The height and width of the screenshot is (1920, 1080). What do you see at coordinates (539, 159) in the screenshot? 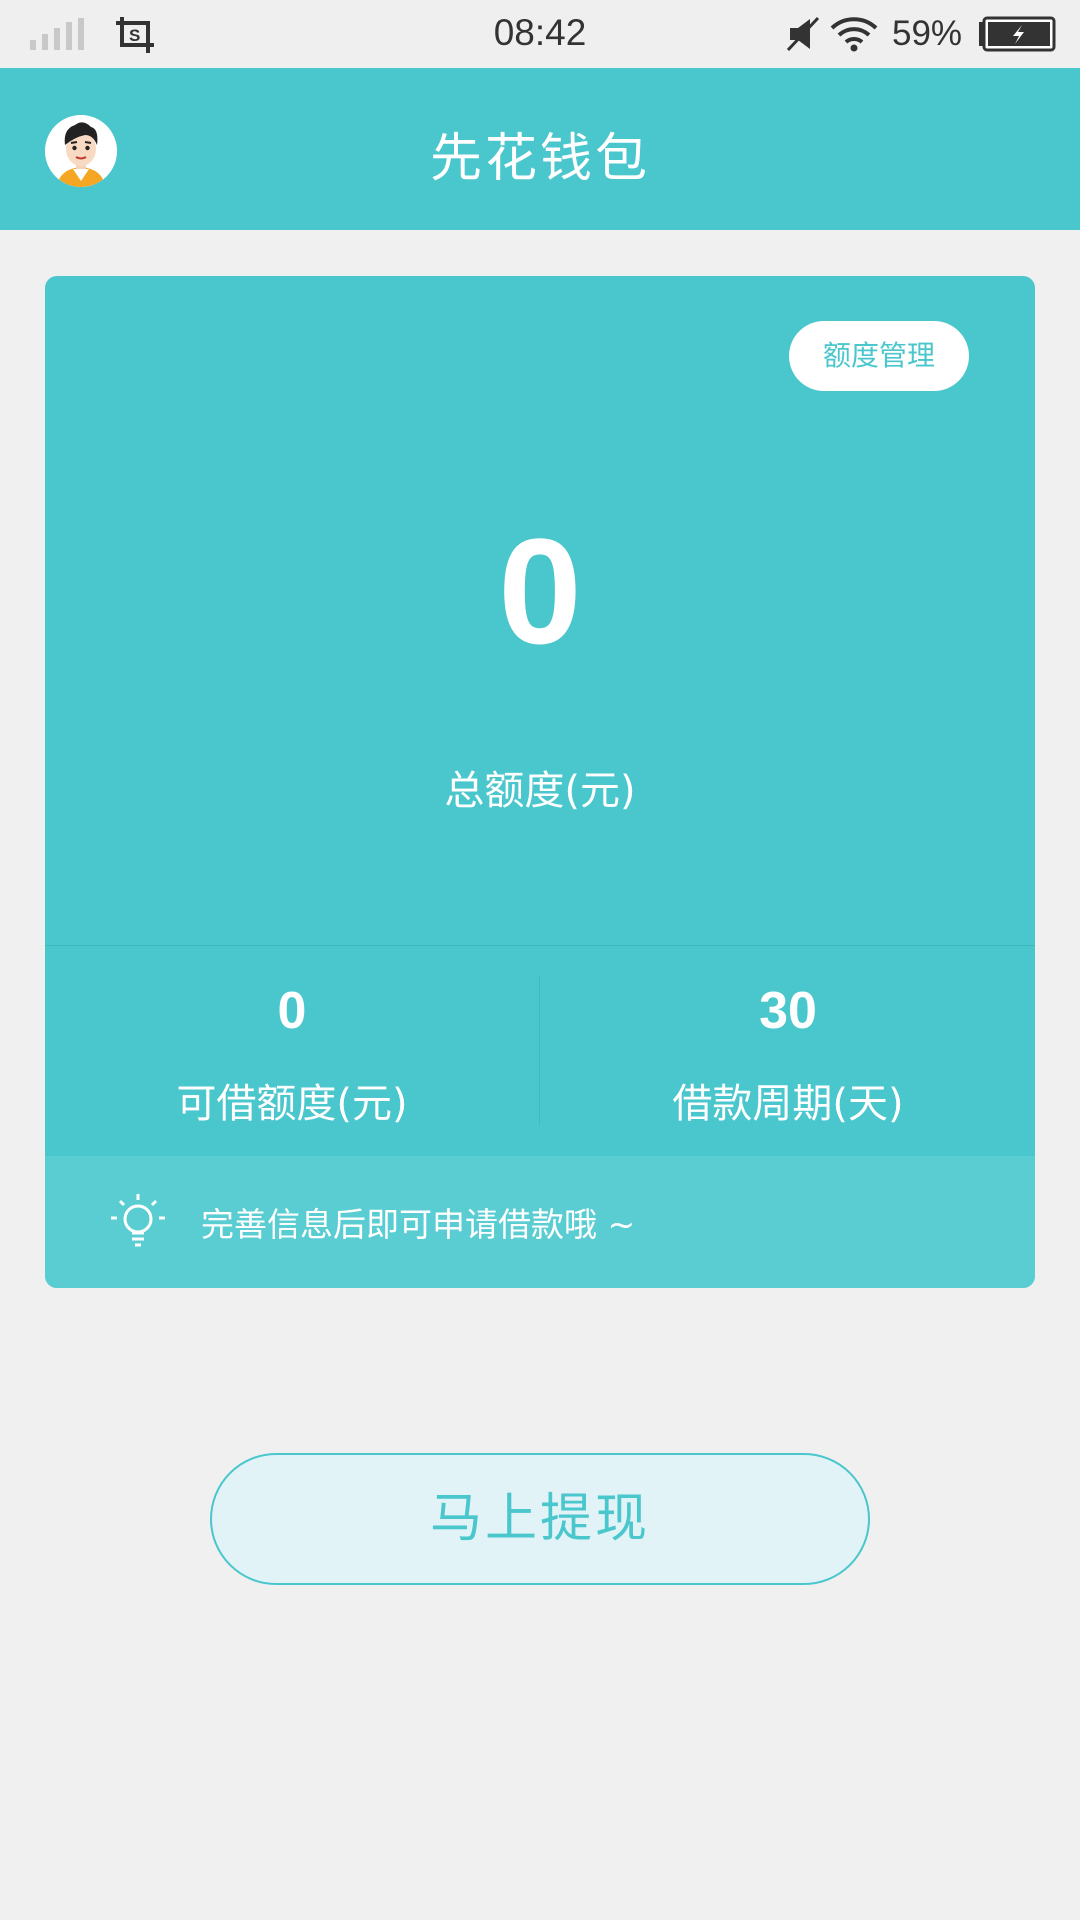
I see `page-title: 先花钱包` at bounding box center [539, 159].